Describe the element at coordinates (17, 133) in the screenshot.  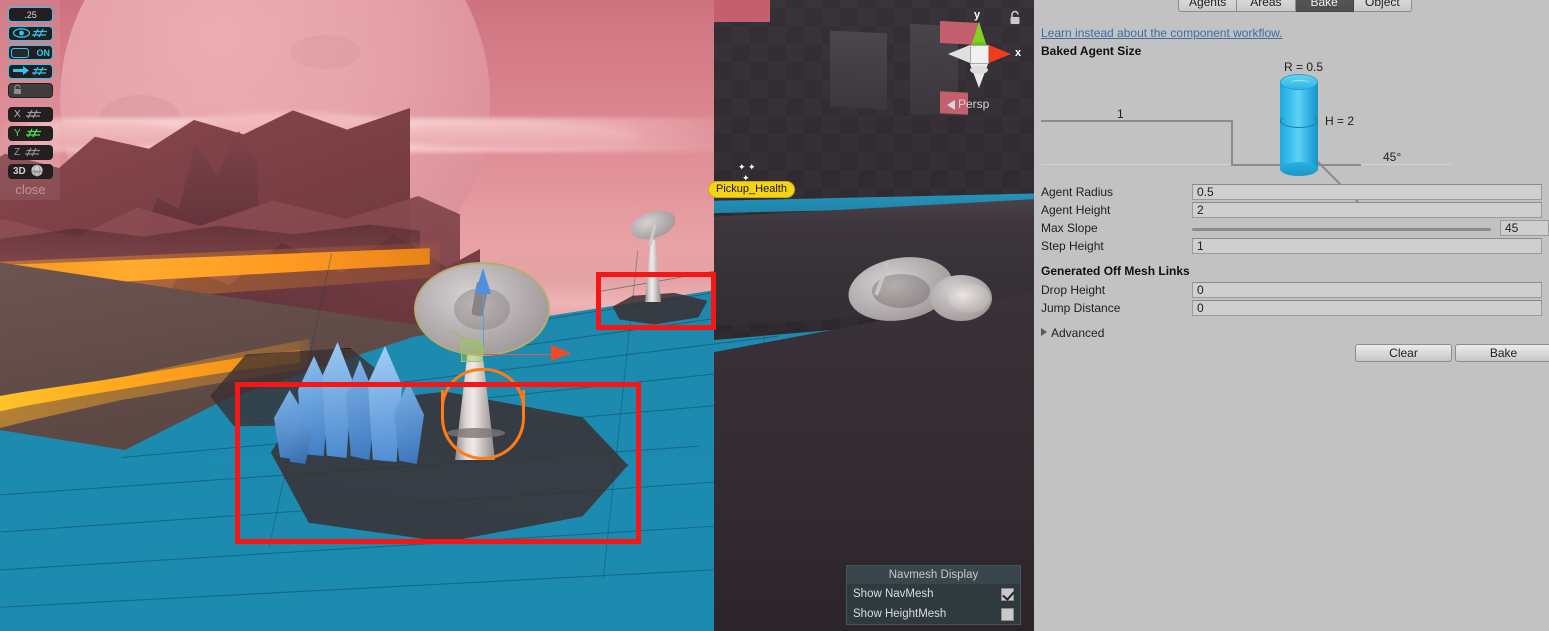
I see `grid-axis-y-label: Y` at that location.